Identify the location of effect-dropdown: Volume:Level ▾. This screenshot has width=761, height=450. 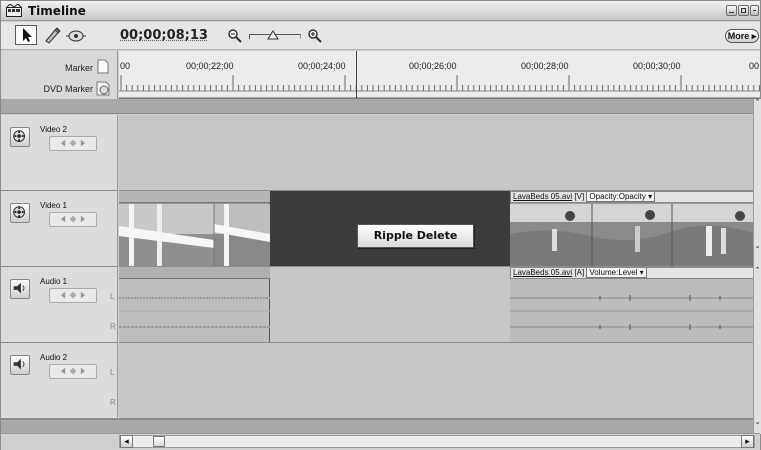
(616, 273).